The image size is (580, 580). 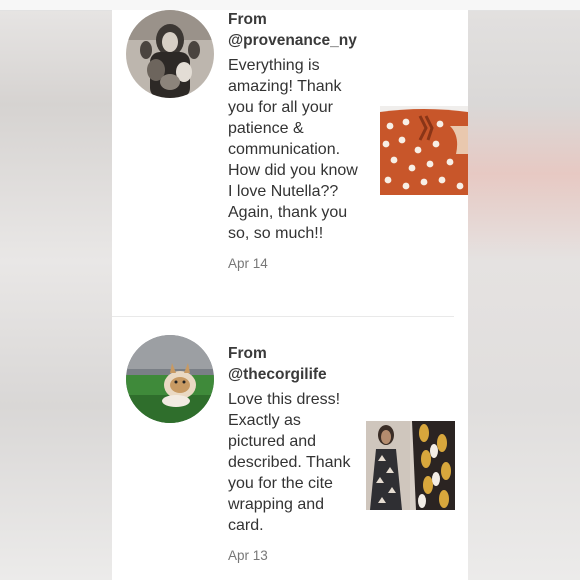 I want to click on corgi-avatar-icon, so click(x=170, y=379).